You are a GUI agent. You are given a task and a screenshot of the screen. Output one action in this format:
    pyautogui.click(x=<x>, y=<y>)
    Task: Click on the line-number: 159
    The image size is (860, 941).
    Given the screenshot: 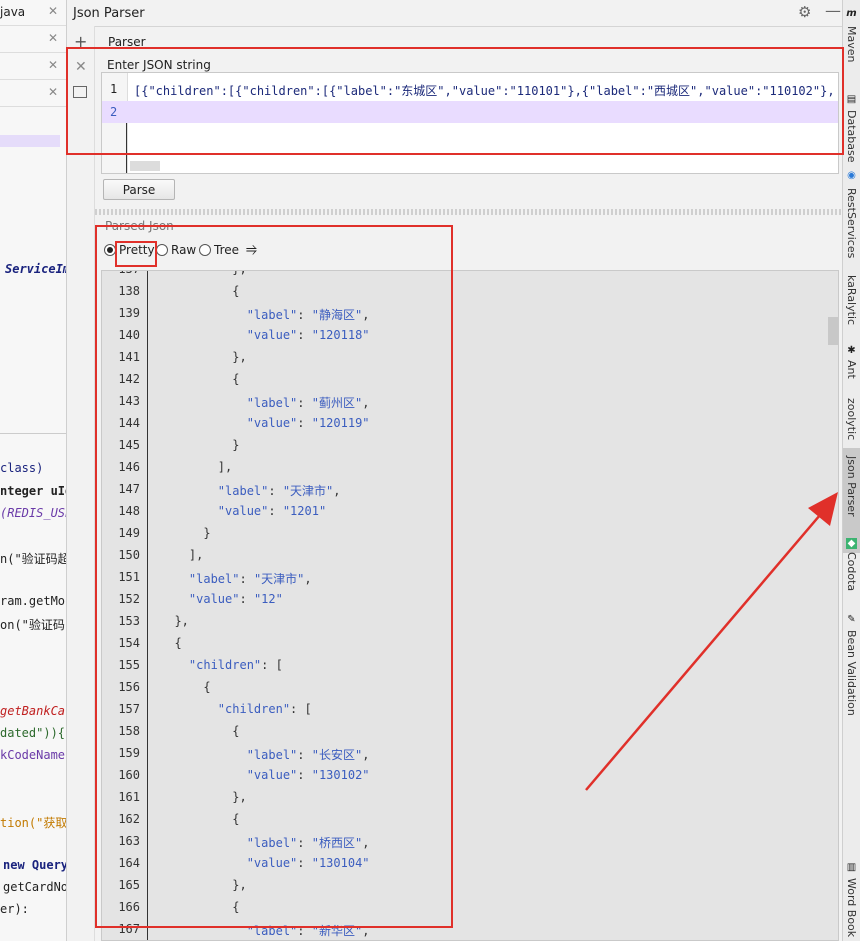 What is the action you would take?
    pyautogui.click(x=129, y=753)
    